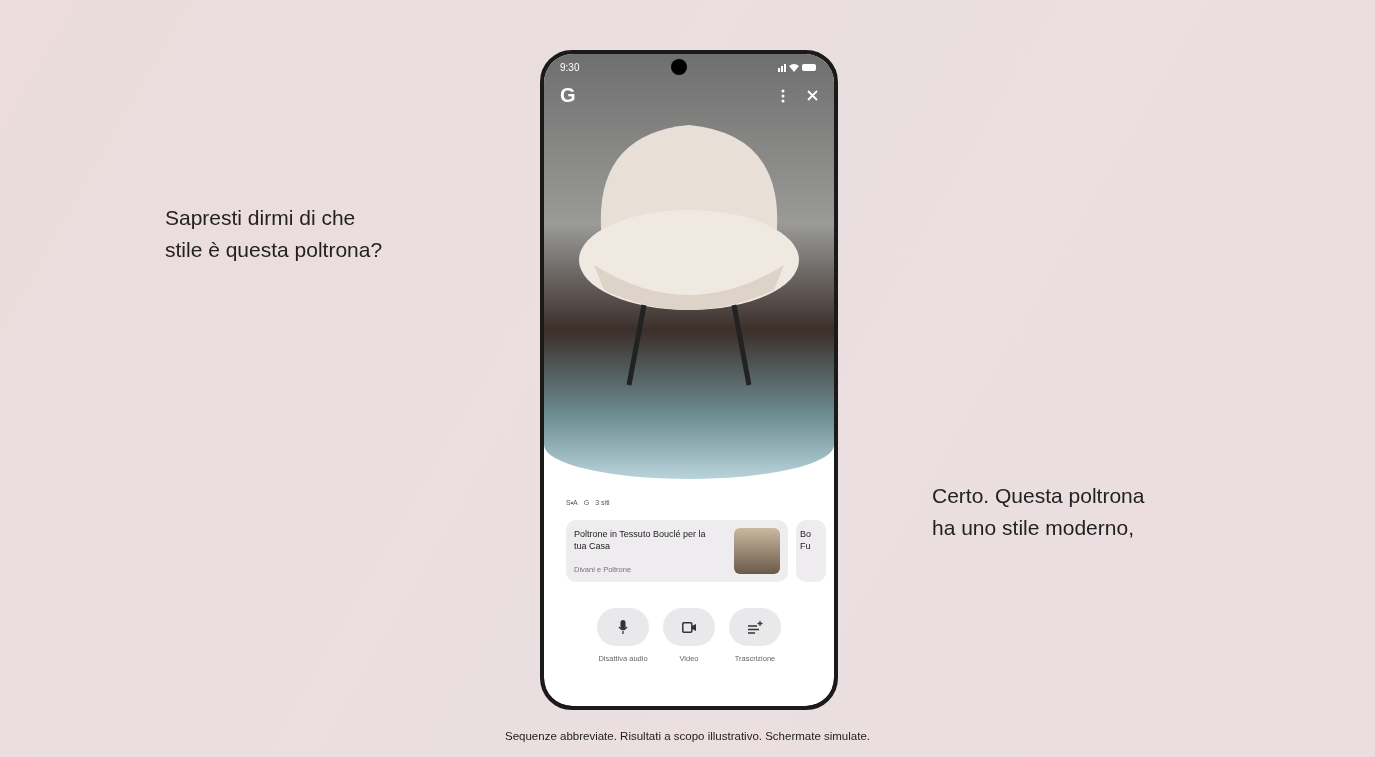  Describe the element at coordinates (640, 540) in the screenshot. I see `card-title: Poltrone in Tessuto Bouclé per la tua Casa` at that location.